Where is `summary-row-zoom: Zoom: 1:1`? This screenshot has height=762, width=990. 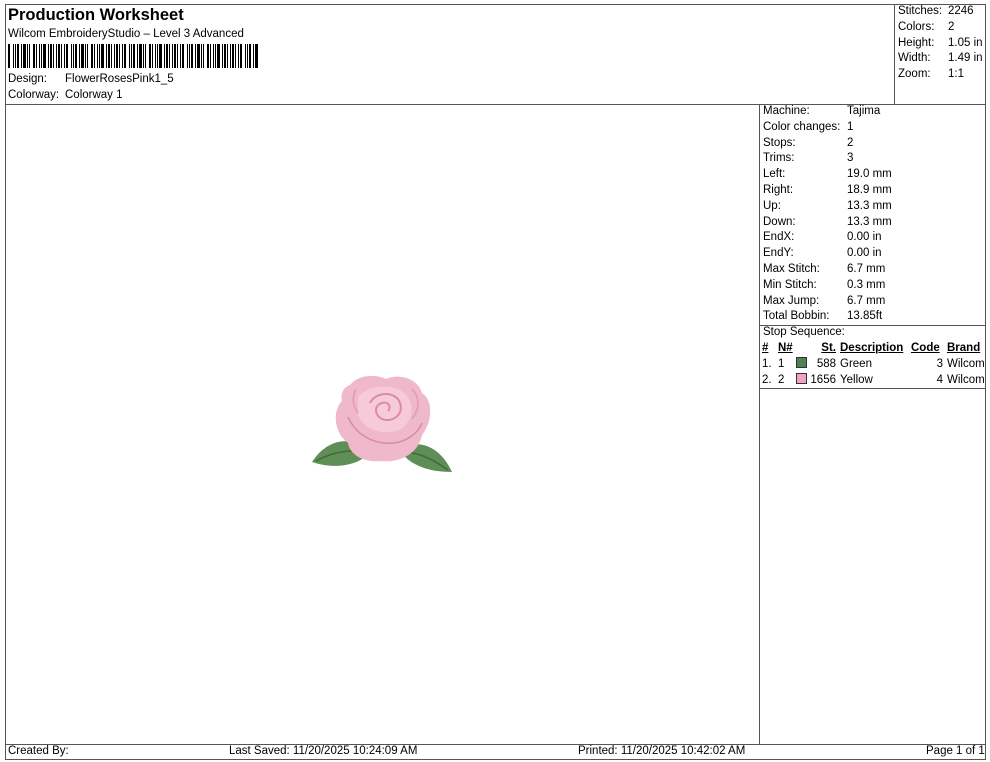 summary-row-zoom: Zoom: 1:1 is located at coordinates (931, 74).